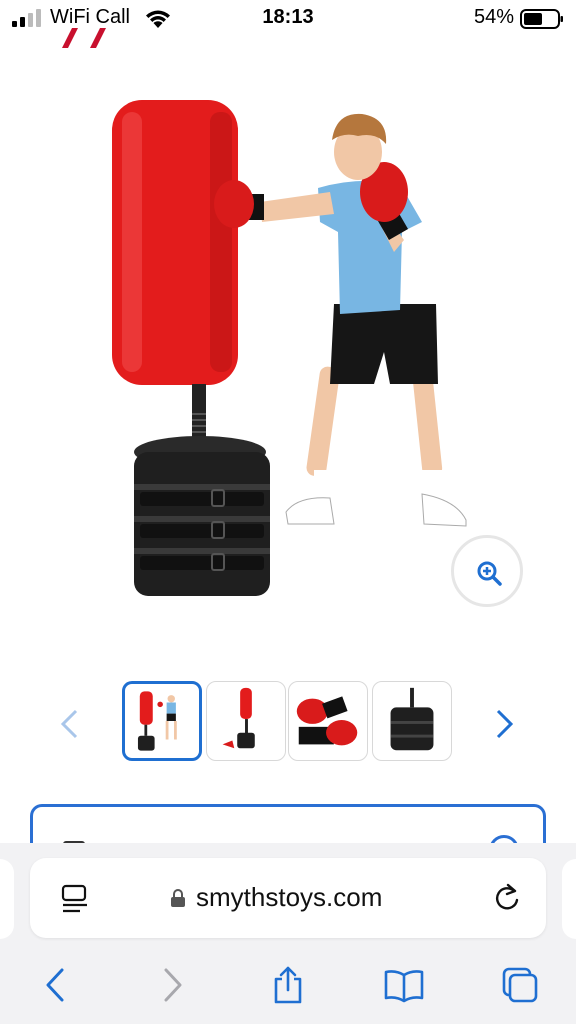 Image resolution: width=576 pixels, height=1024 pixels. I want to click on lock-icon, so click(178, 898).